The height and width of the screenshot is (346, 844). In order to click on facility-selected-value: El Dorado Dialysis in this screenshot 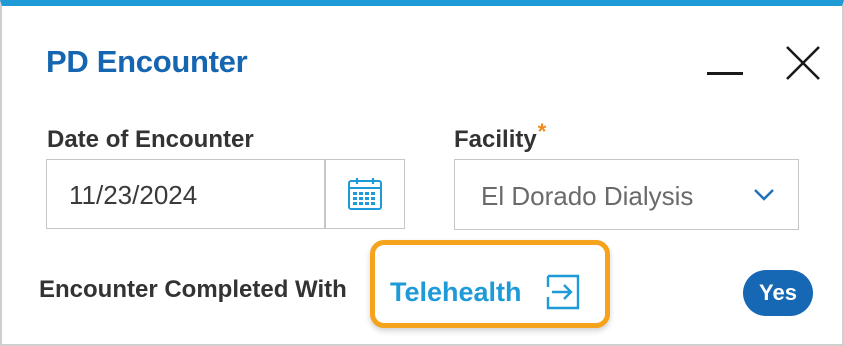, I will do `click(587, 196)`.